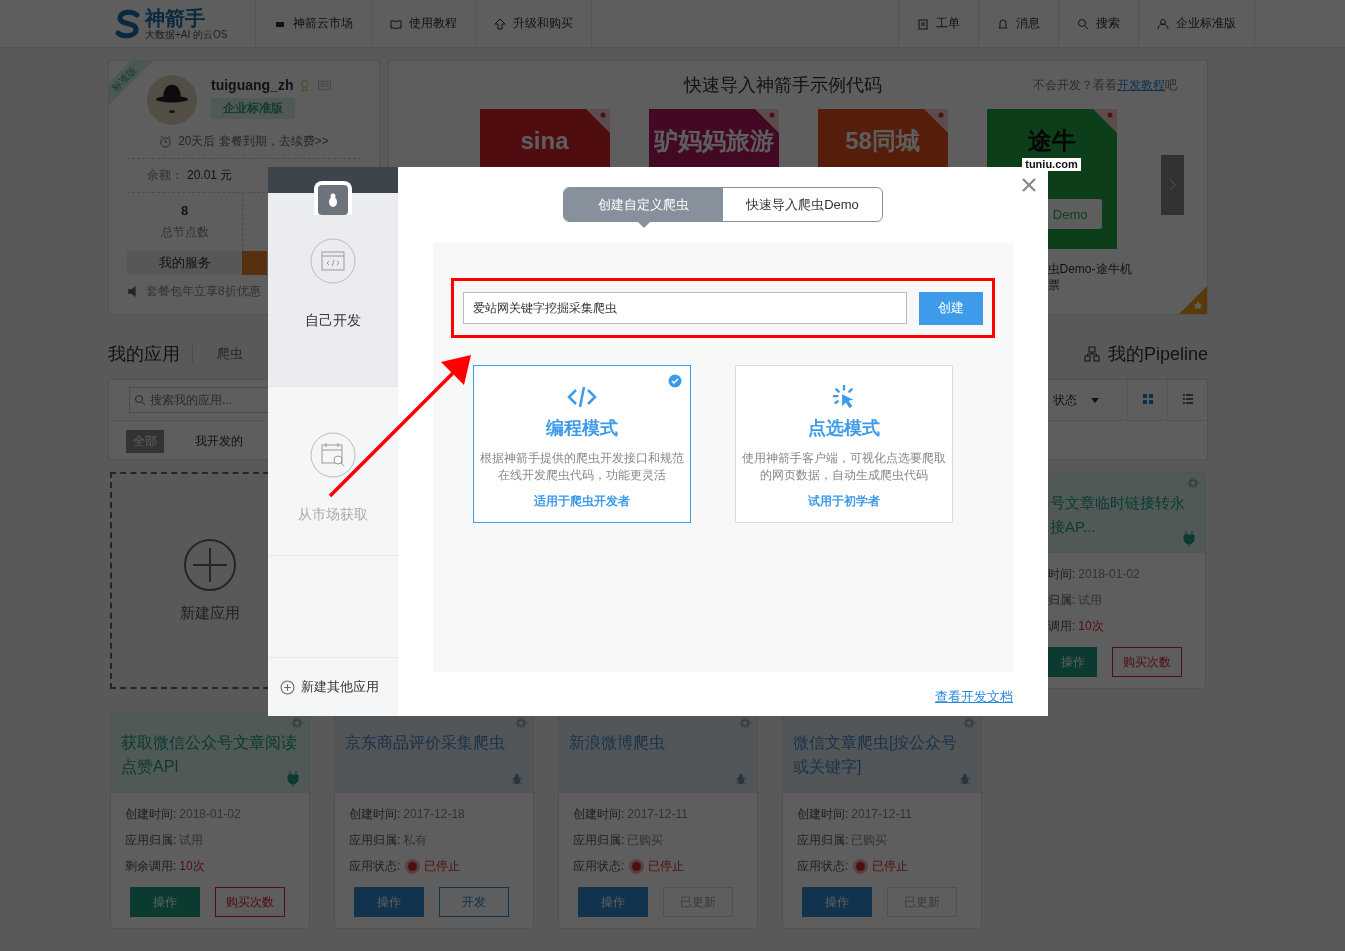  What do you see at coordinates (802, 204) in the screenshot?
I see `mode-tab: 快速导入爬虫Demo` at bounding box center [802, 204].